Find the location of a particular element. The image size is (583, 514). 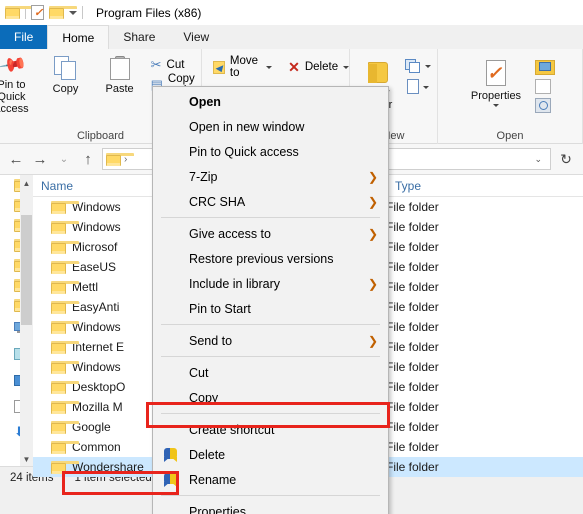

context-menu-item-create-shortcut: Create shortcut is located at coordinates (270, 429).